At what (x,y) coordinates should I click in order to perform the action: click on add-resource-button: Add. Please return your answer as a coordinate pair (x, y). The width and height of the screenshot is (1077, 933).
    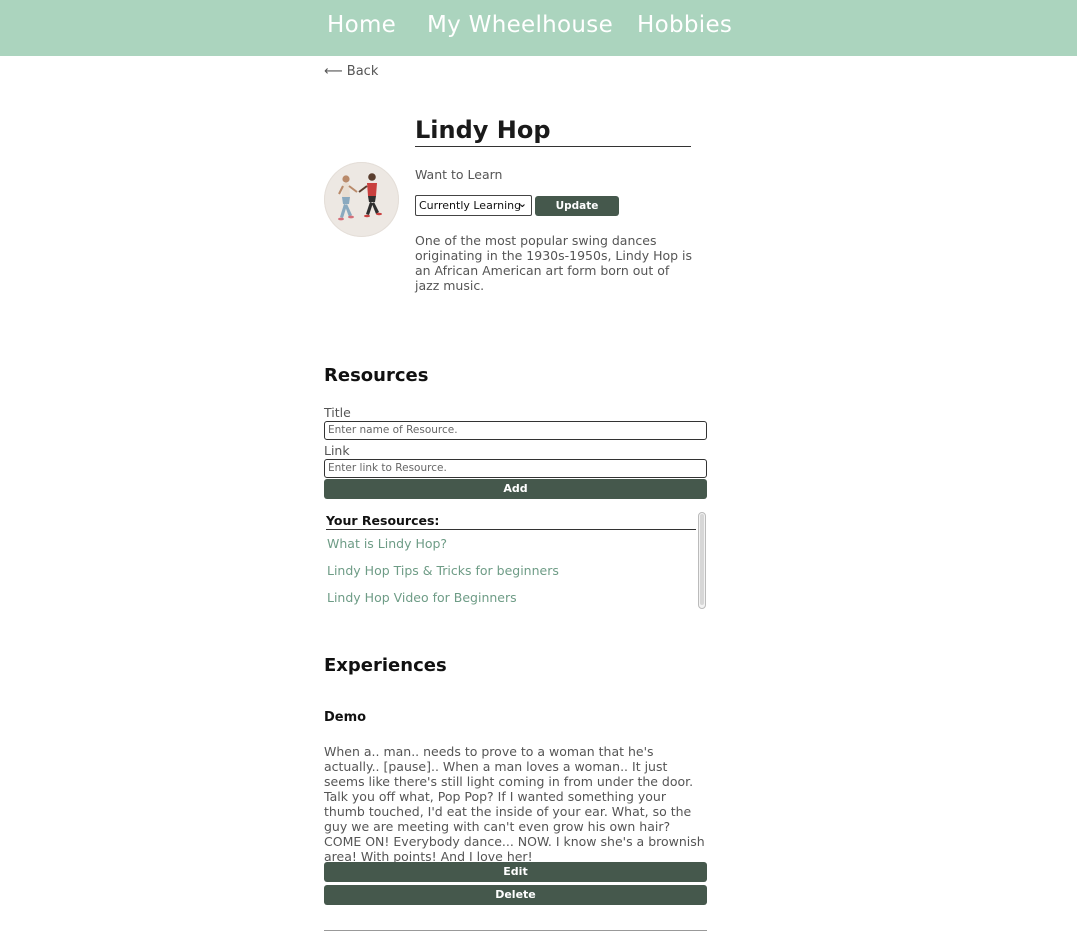
    Looking at the image, I should click on (515, 489).